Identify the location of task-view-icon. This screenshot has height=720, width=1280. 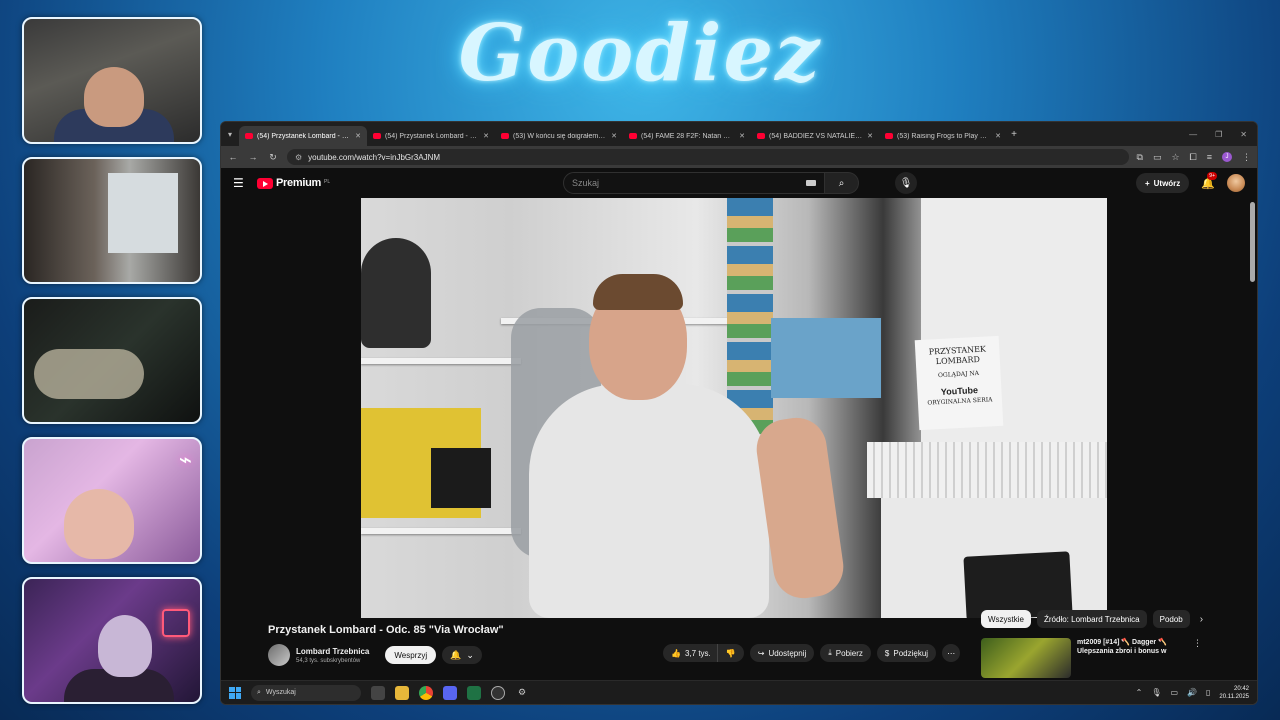
(378, 692).